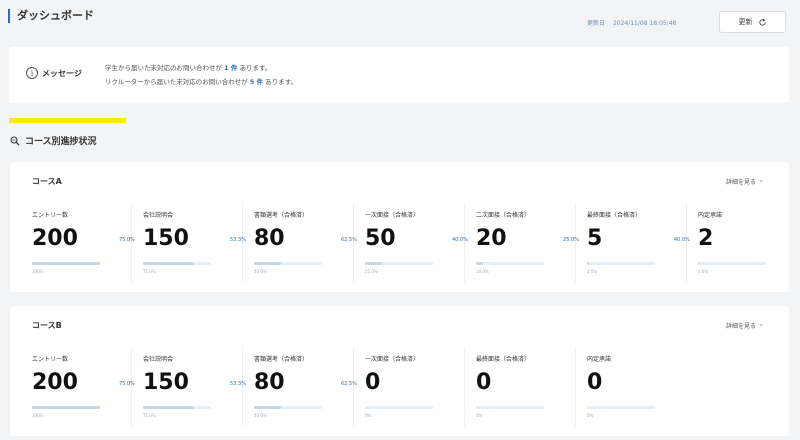 This screenshot has height=440, width=800. What do you see at coordinates (405, 385) in the screenshot?
I see `stage-column: 一次面接（合格済） 0 0%` at bounding box center [405, 385].